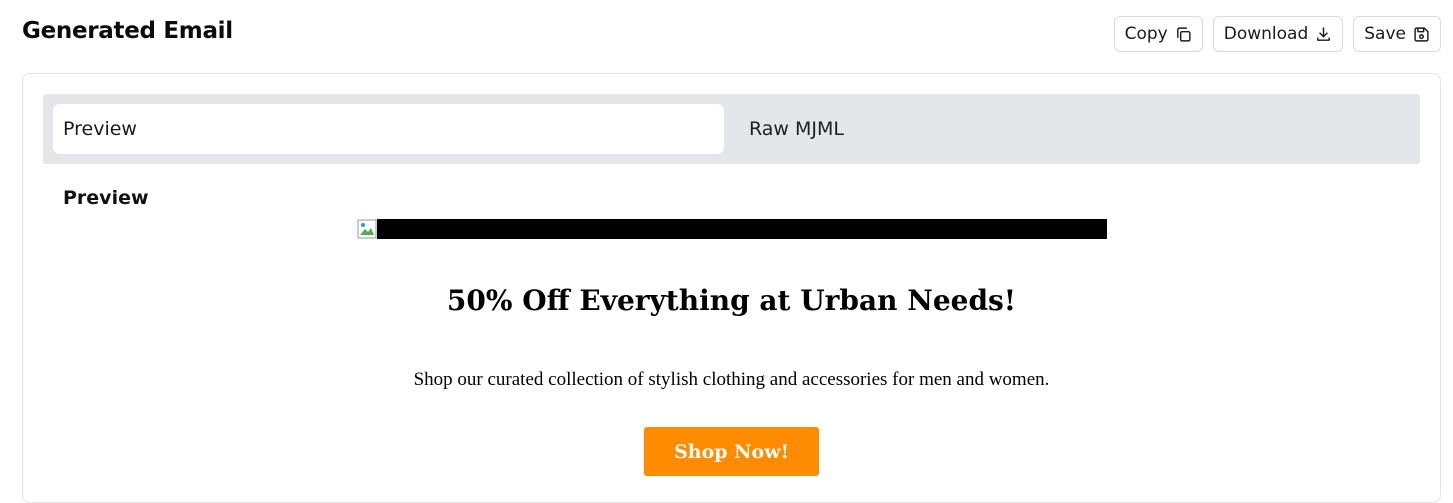  I want to click on page-title: Generated Email, so click(127, 31).